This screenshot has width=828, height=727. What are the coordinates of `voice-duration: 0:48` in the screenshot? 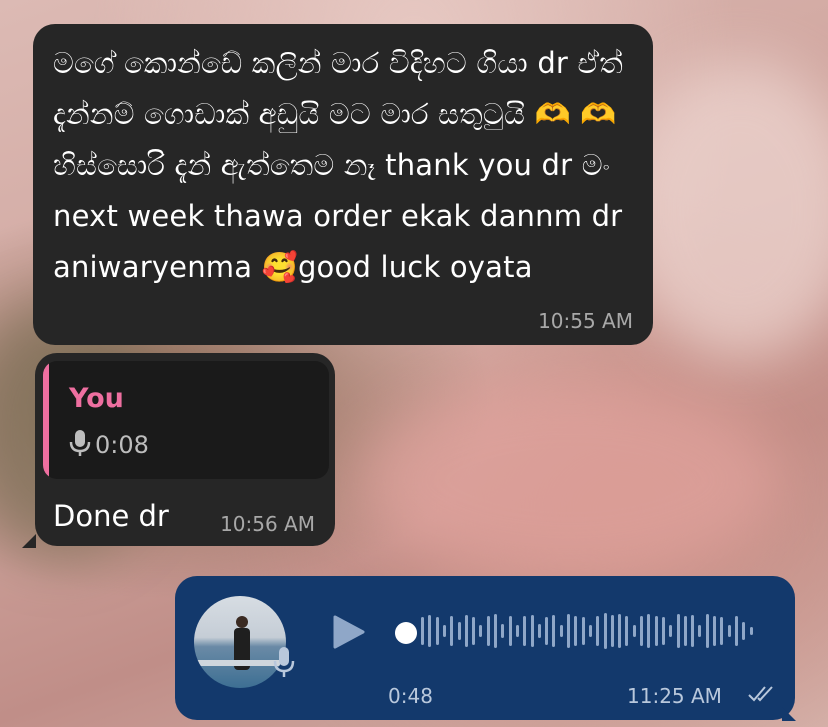 It's located at (410, 696).